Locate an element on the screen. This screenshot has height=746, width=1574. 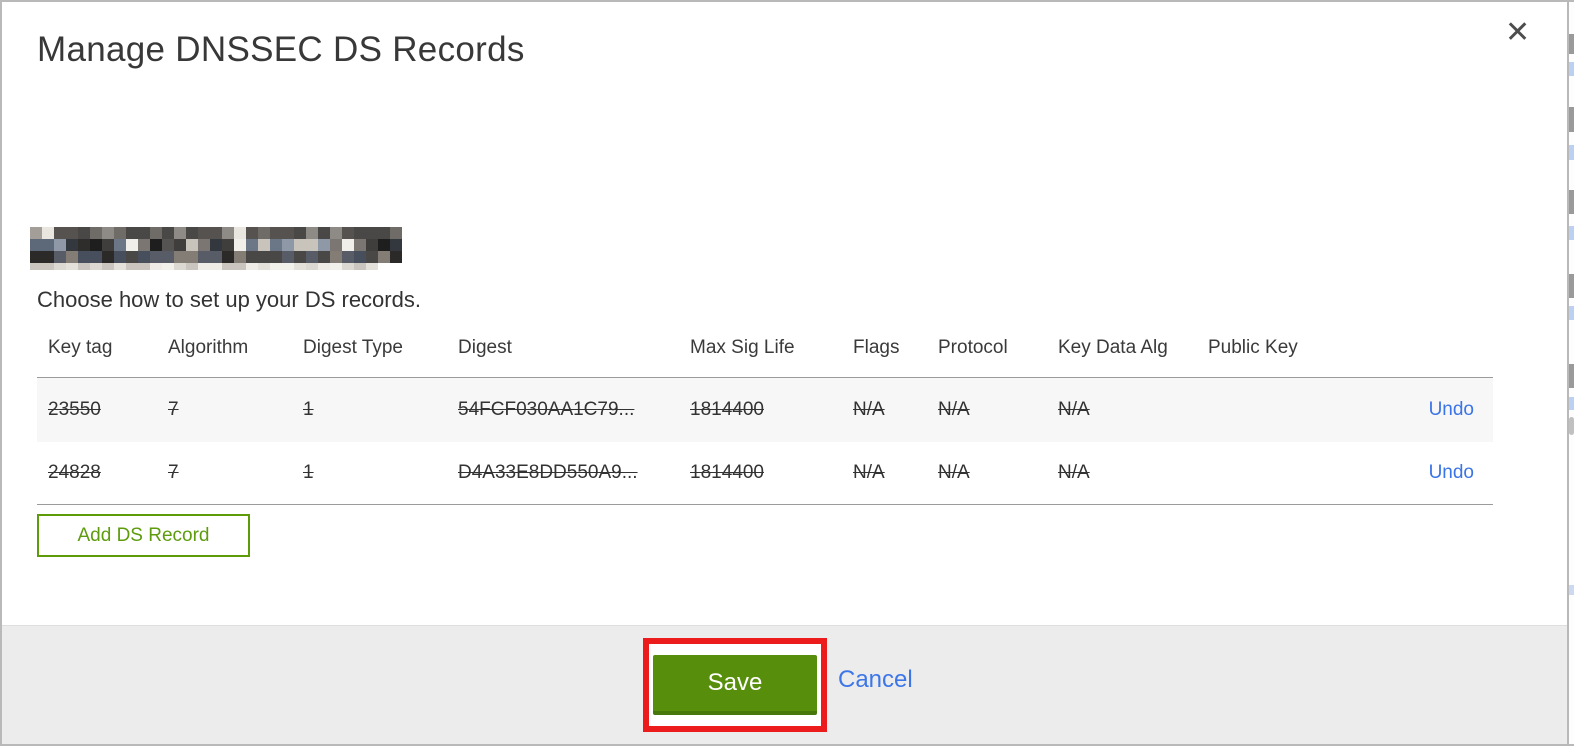
column-header: Algorithm is located at coordinates (208, 347).